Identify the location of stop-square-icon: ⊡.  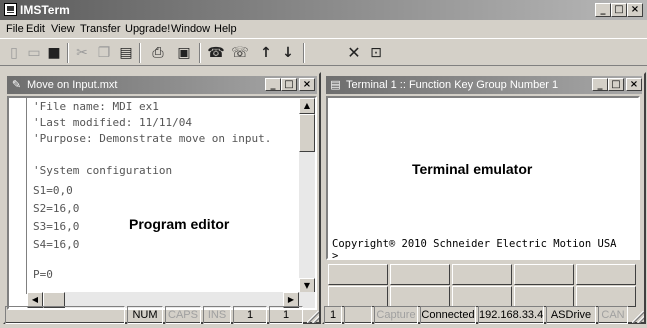
(376, 53).